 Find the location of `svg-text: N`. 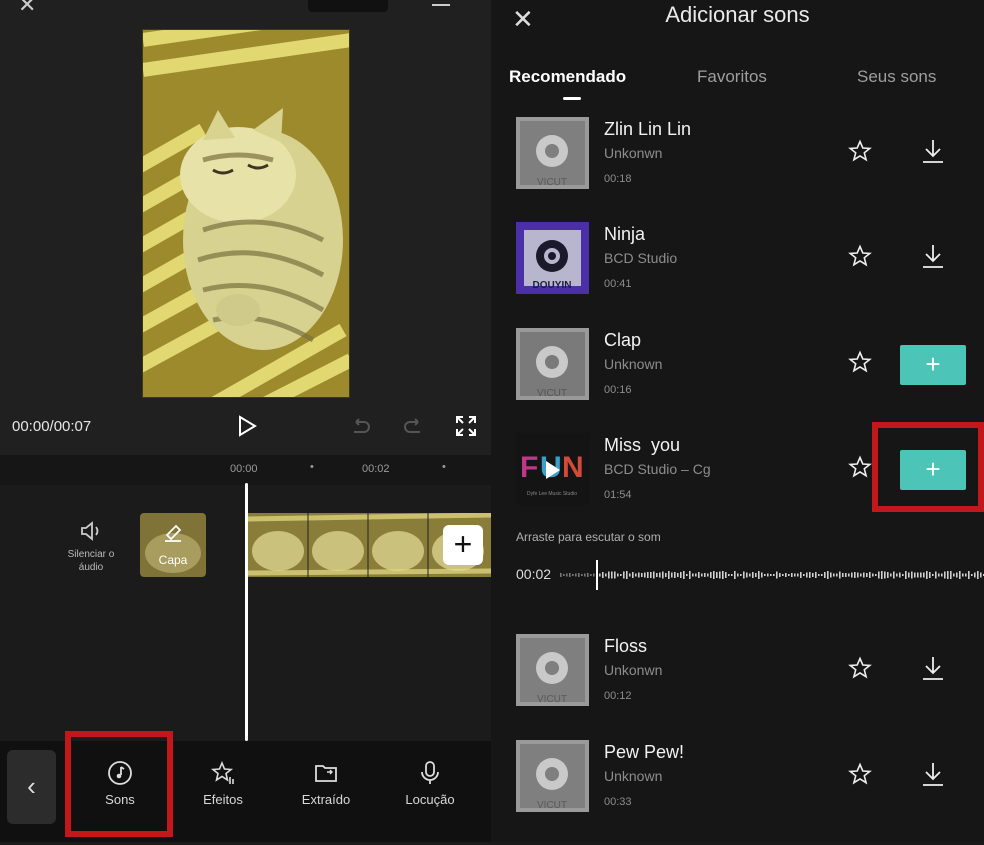

svg-text: N is located at coordinates (573, 467).